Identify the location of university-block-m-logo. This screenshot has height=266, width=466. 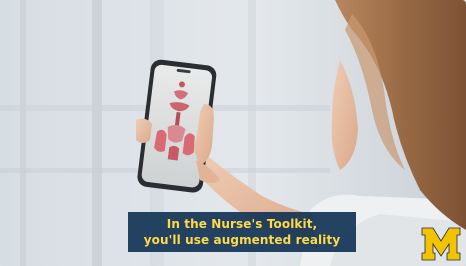
(441, 244).